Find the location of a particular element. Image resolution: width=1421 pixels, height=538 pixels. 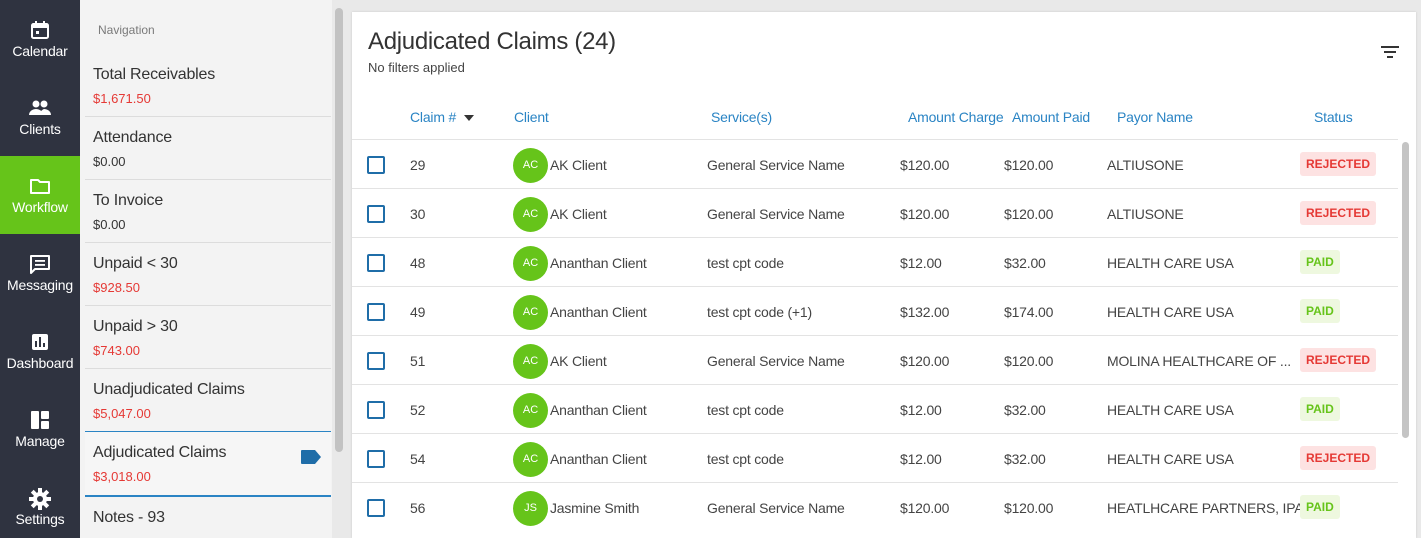

nav-item-attendance: Attendance $0.00 is located at coordinates (208, 148).